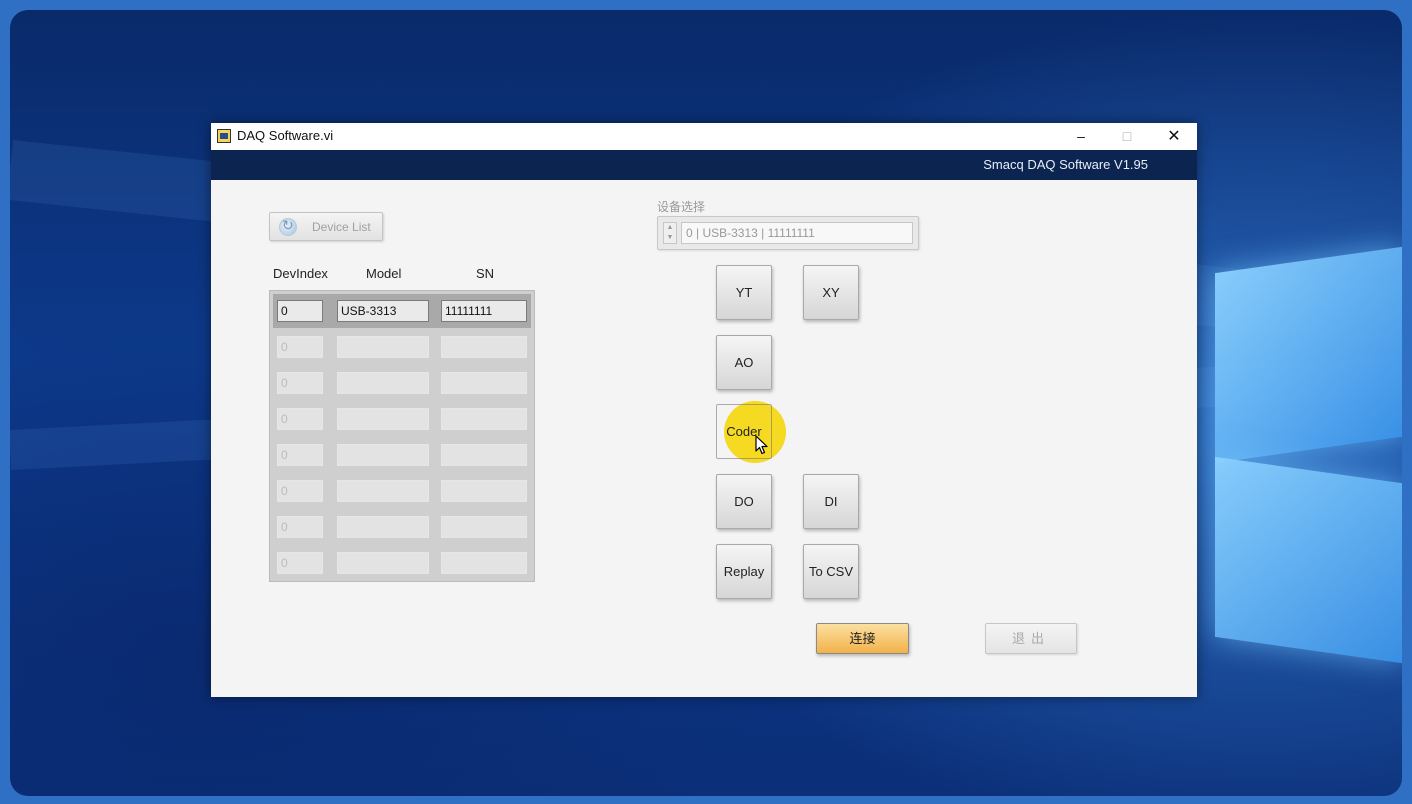  Describe the element at coordinates (1174, 136) in the screenshot. I see `close-button: ✕` at that location.